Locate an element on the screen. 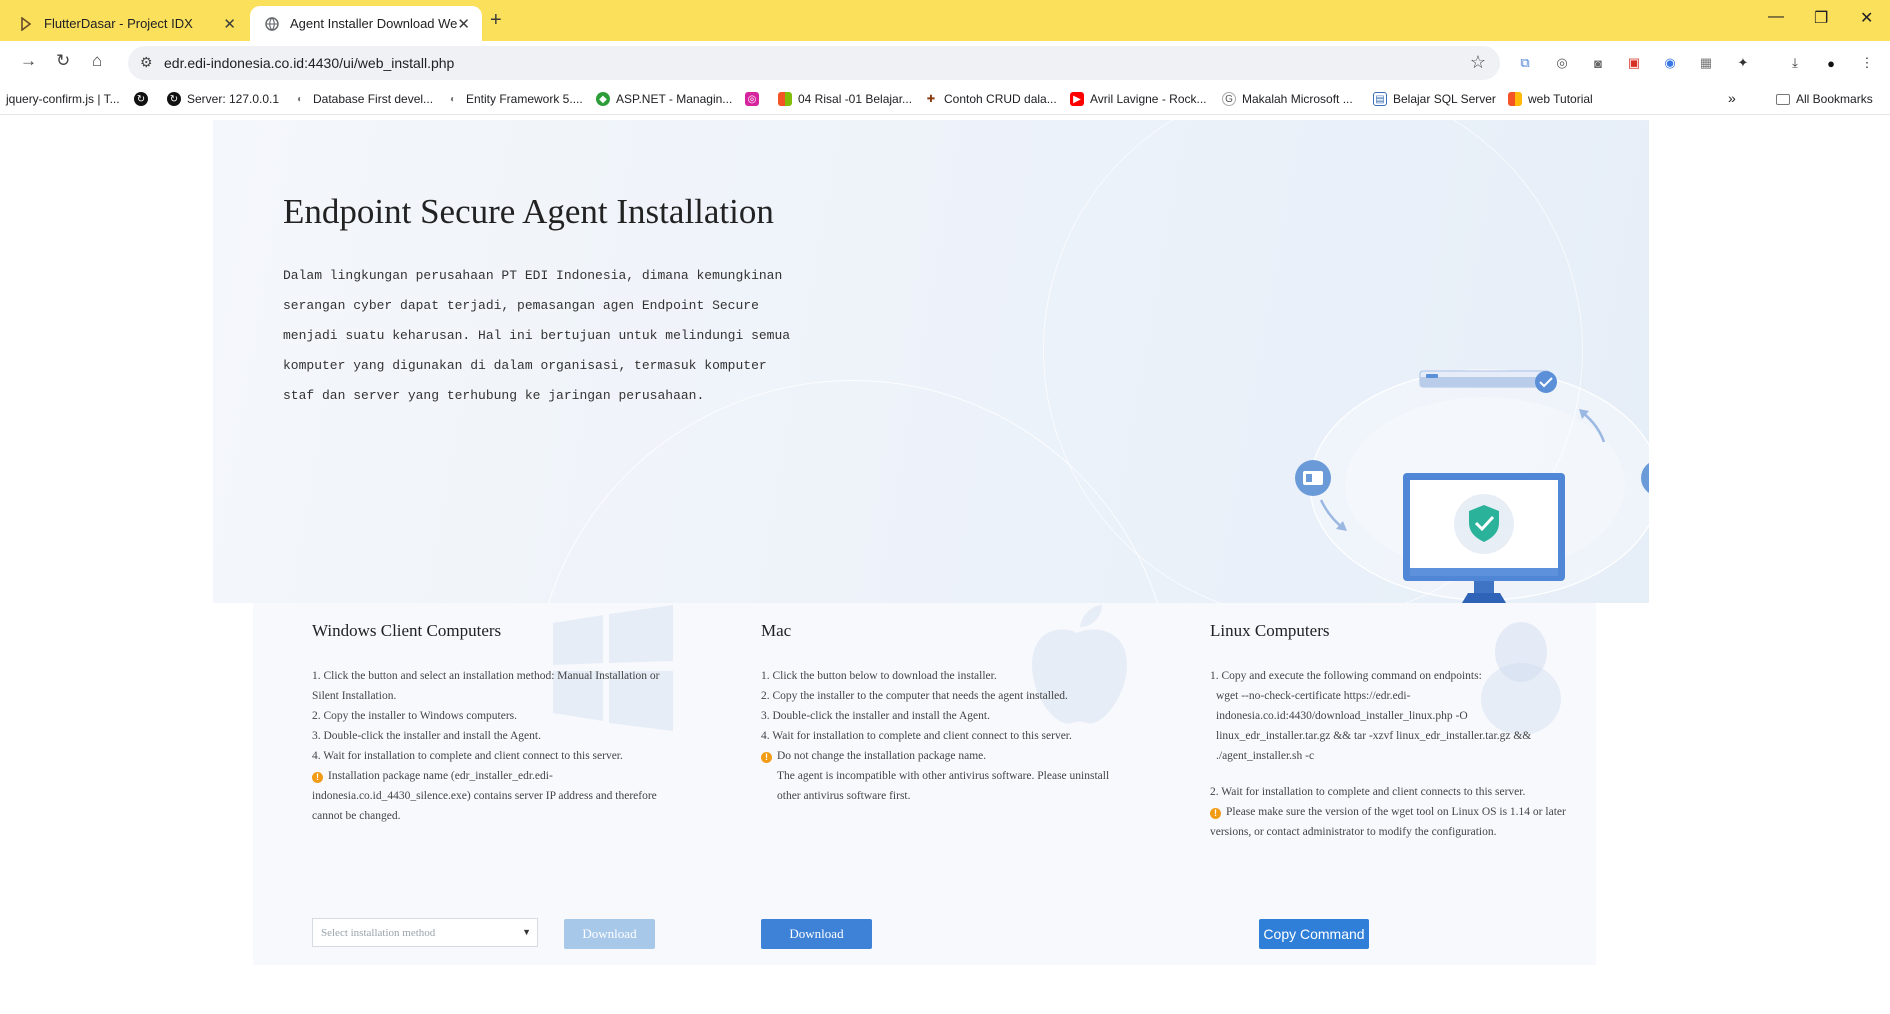 The image size is (1890, 1014). close-window-icon: ✕ is located at coordinates (1866, 18).